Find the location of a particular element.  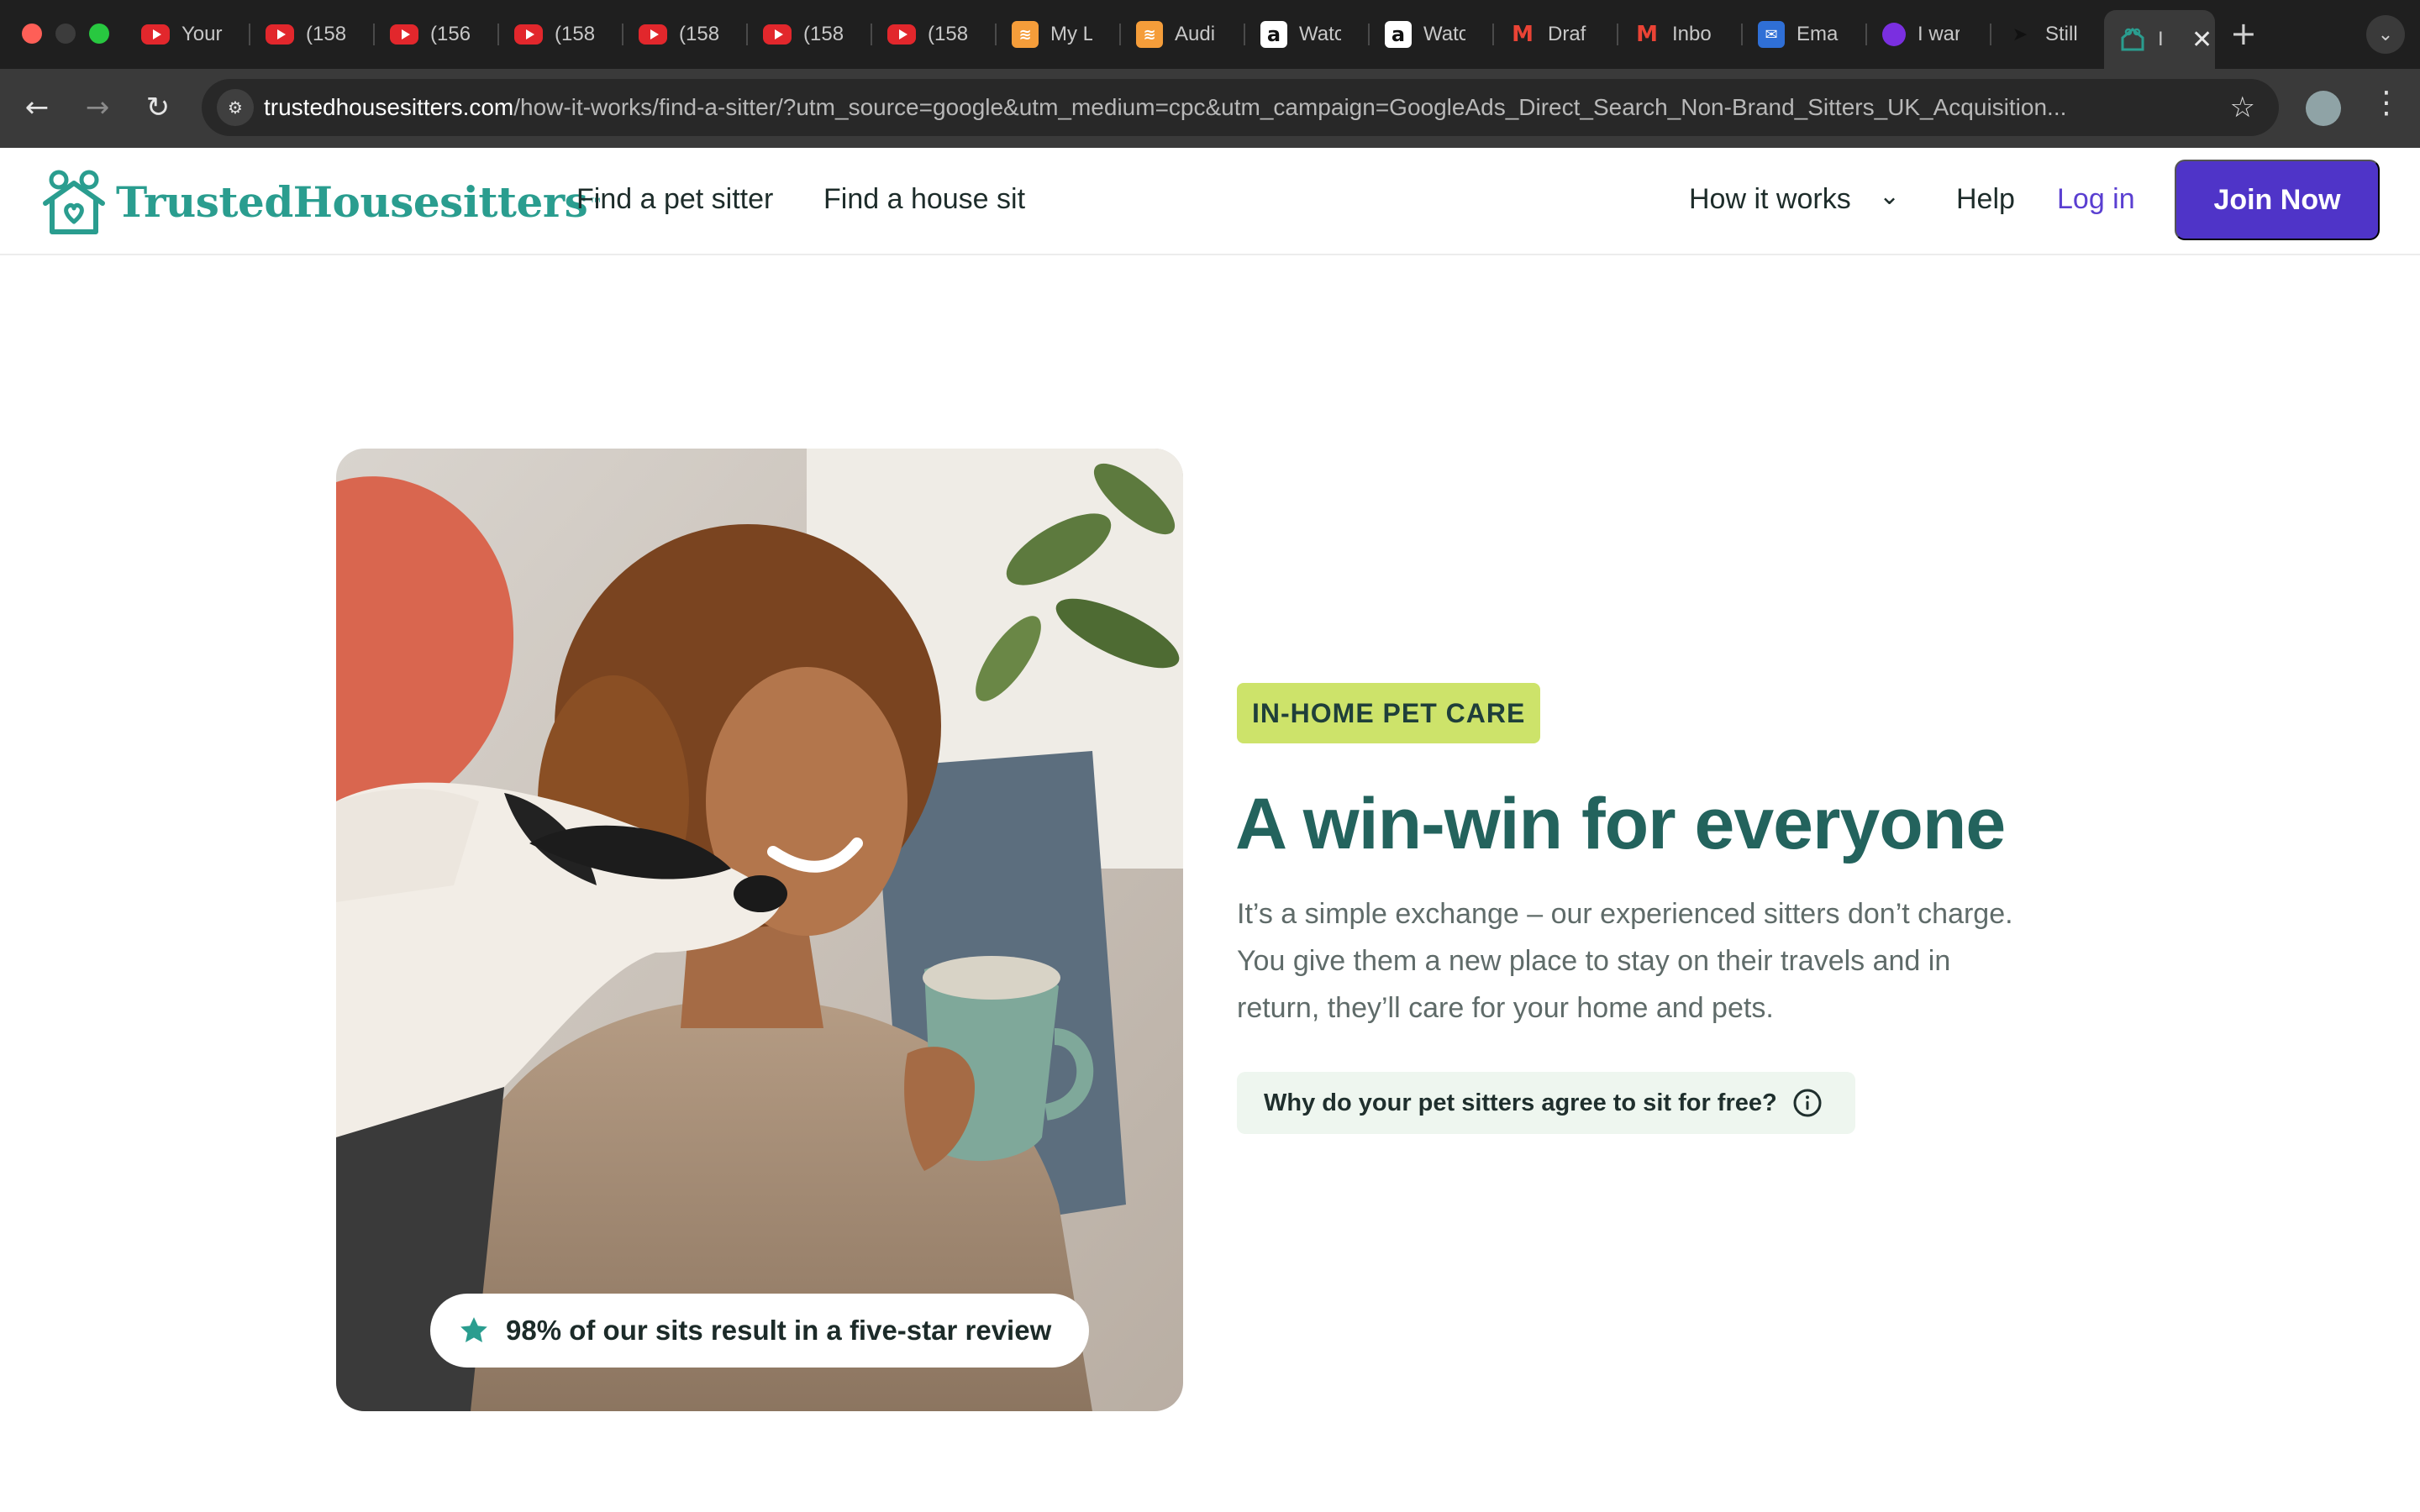

browser-tab: M Draf is located at coordinates (1556, 34).